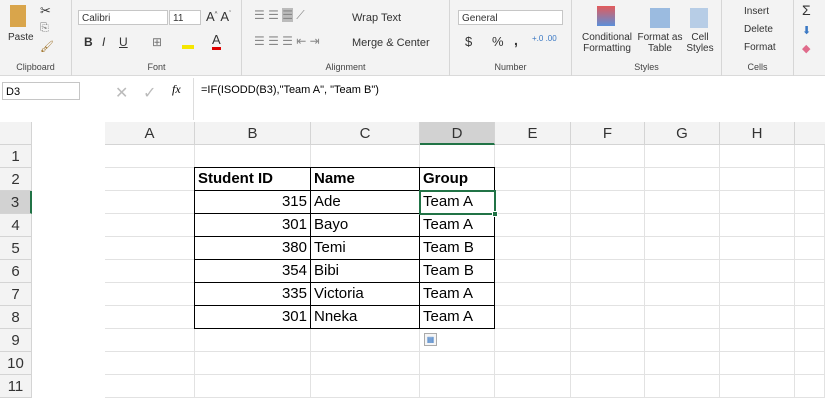 Image resolution: width=825 pixels, height=413 pixels. Describe the element at coordinates (41, 91) in the screenshot. I see `name-box: D3` at that location.